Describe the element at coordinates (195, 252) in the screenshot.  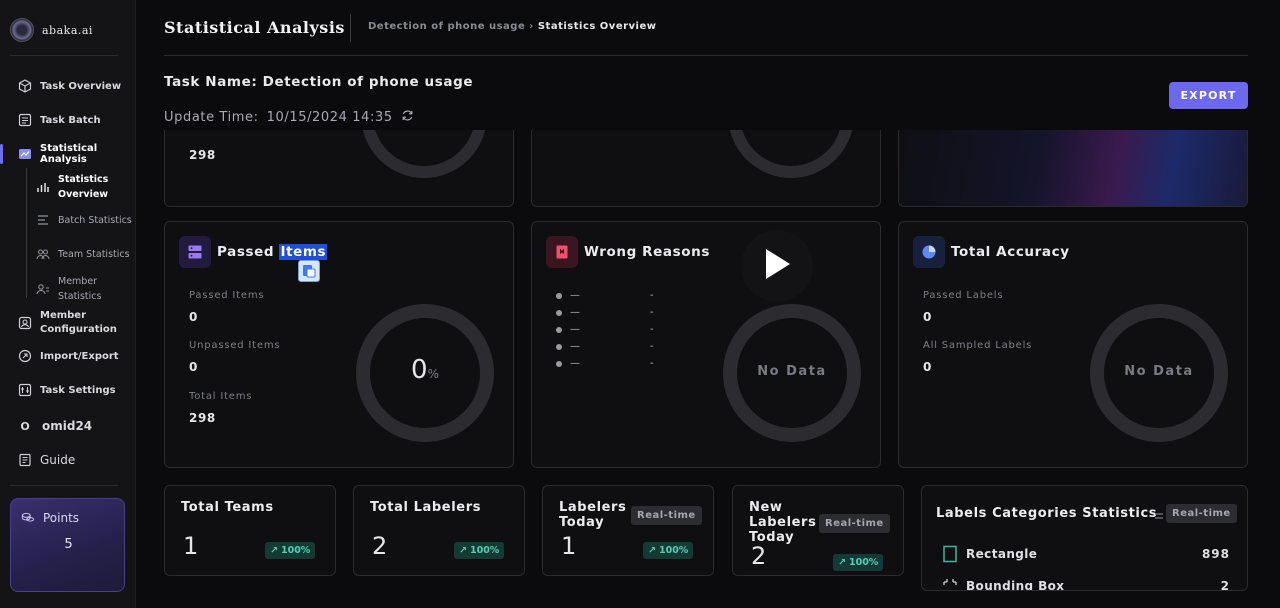
I see `server-icon` at that location.